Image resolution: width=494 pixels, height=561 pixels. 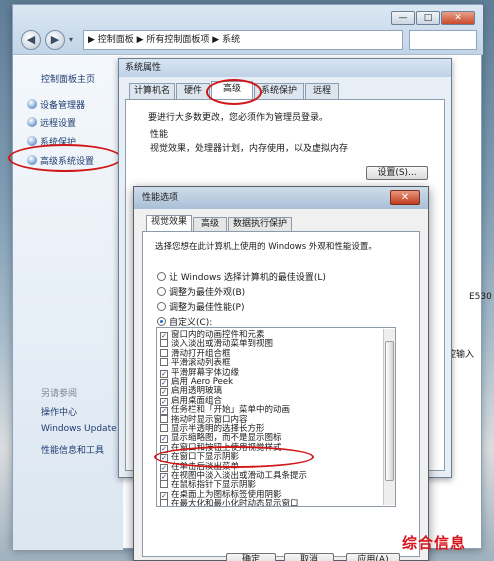 I want to click on radio-label: 调整为最佳外观(B), so click(x=207, y=293).